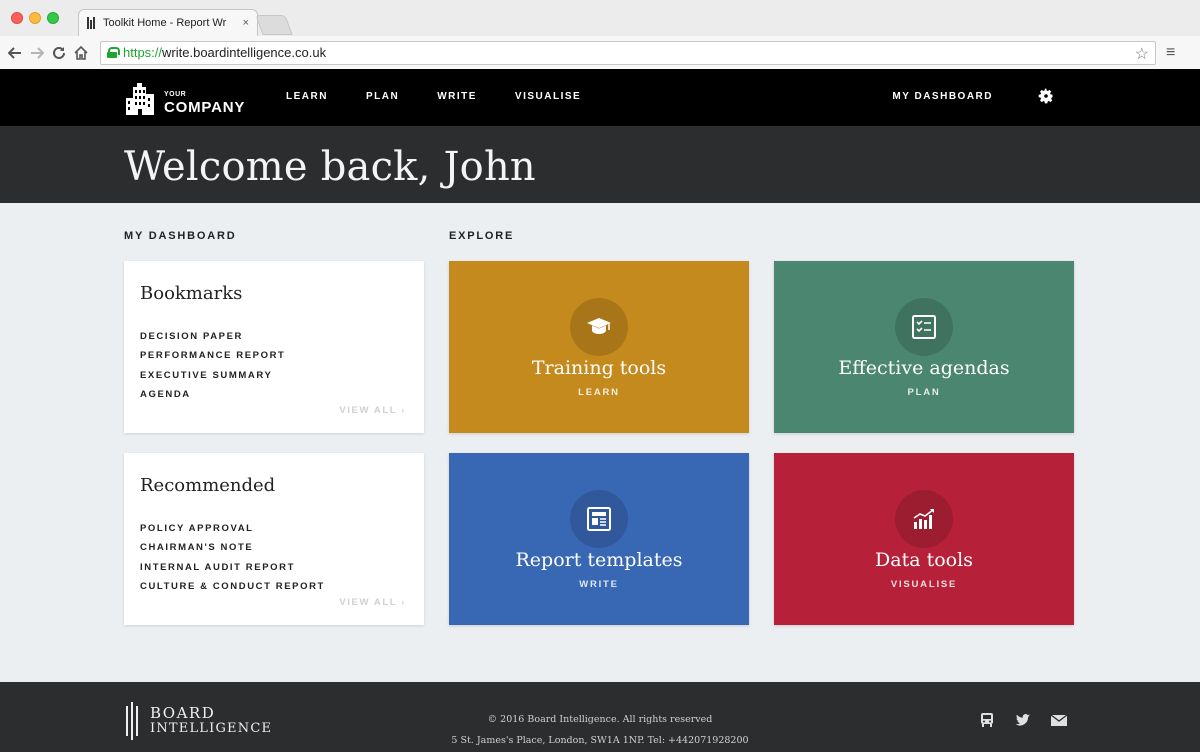 The width and height of the screenshot is (1200, 752). Describe the element at coordinates (372, 602) in the screenshot. I see `recommended-view-all-link: VIEW ALL ›` at that location.